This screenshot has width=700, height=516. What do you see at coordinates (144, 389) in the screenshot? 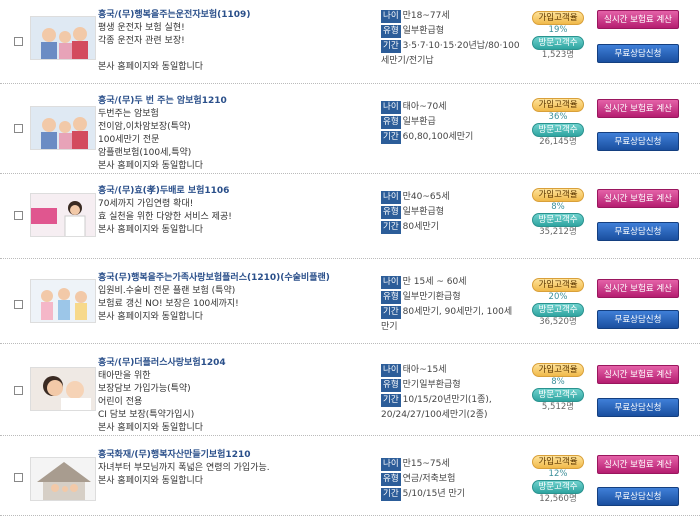
I see `product-desc-line: 보장담보 가입가능(특약)` at bounding box center [144, 389].